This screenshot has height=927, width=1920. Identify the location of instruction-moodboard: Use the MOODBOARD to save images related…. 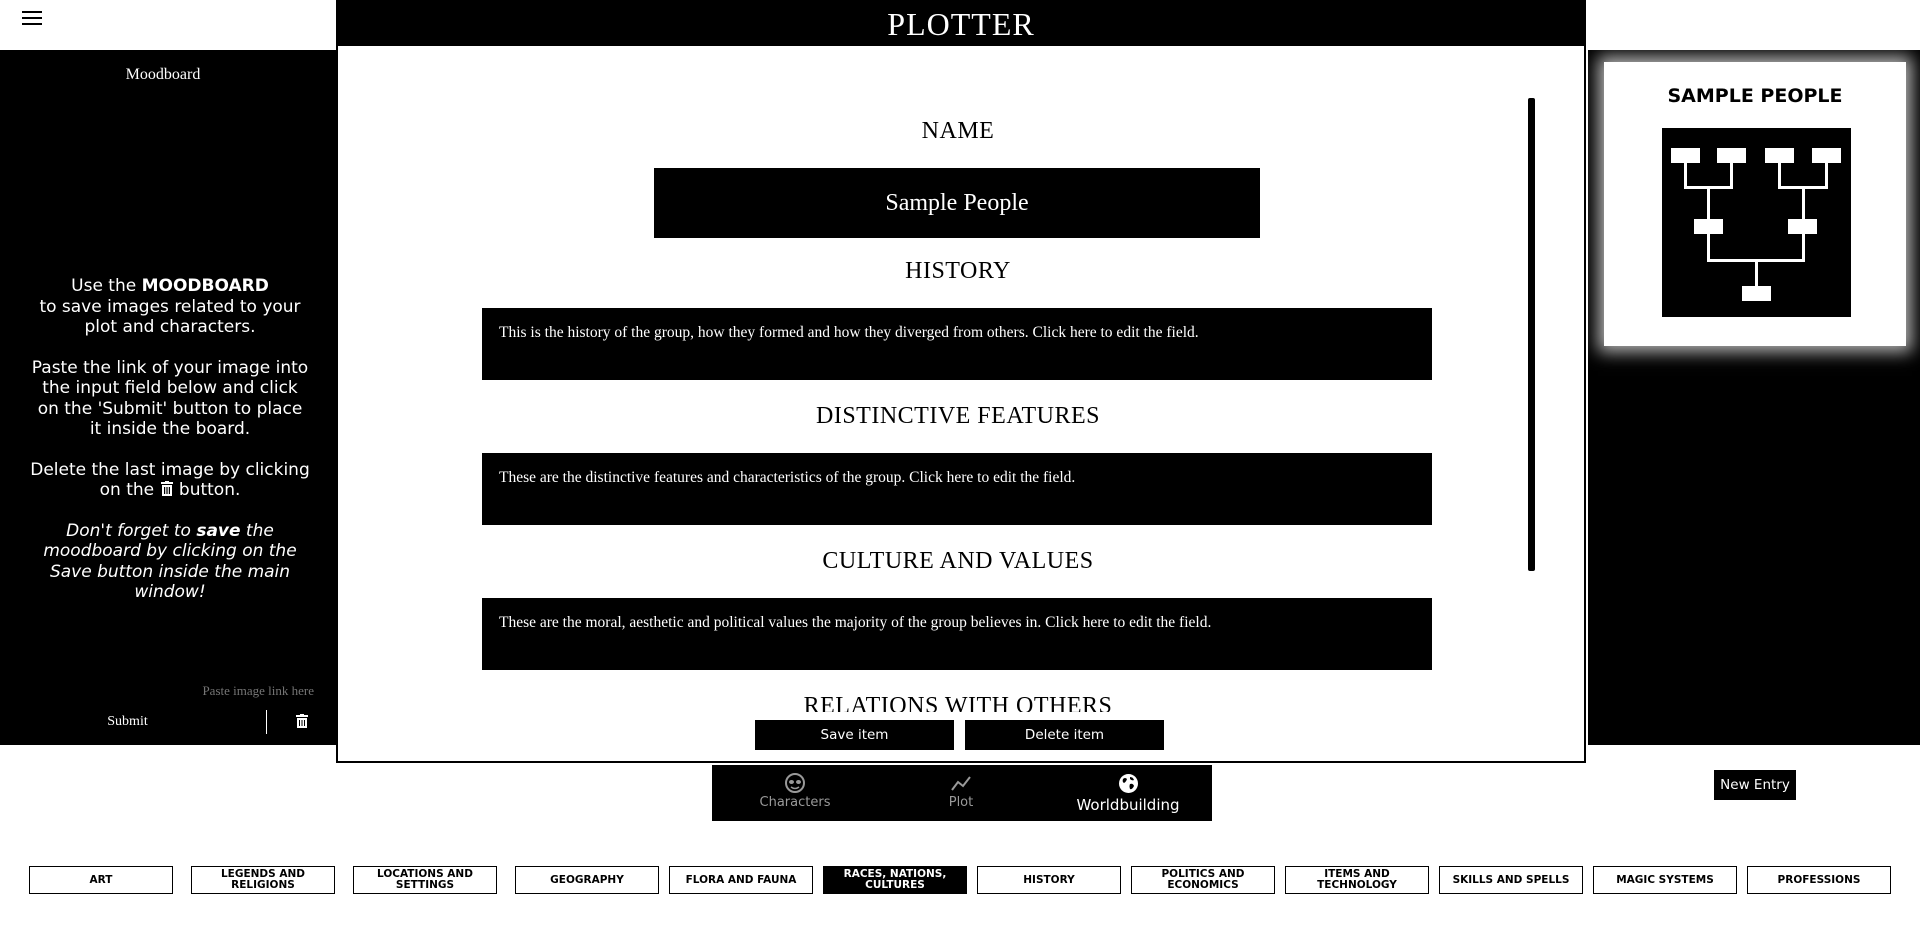
(170, 306).